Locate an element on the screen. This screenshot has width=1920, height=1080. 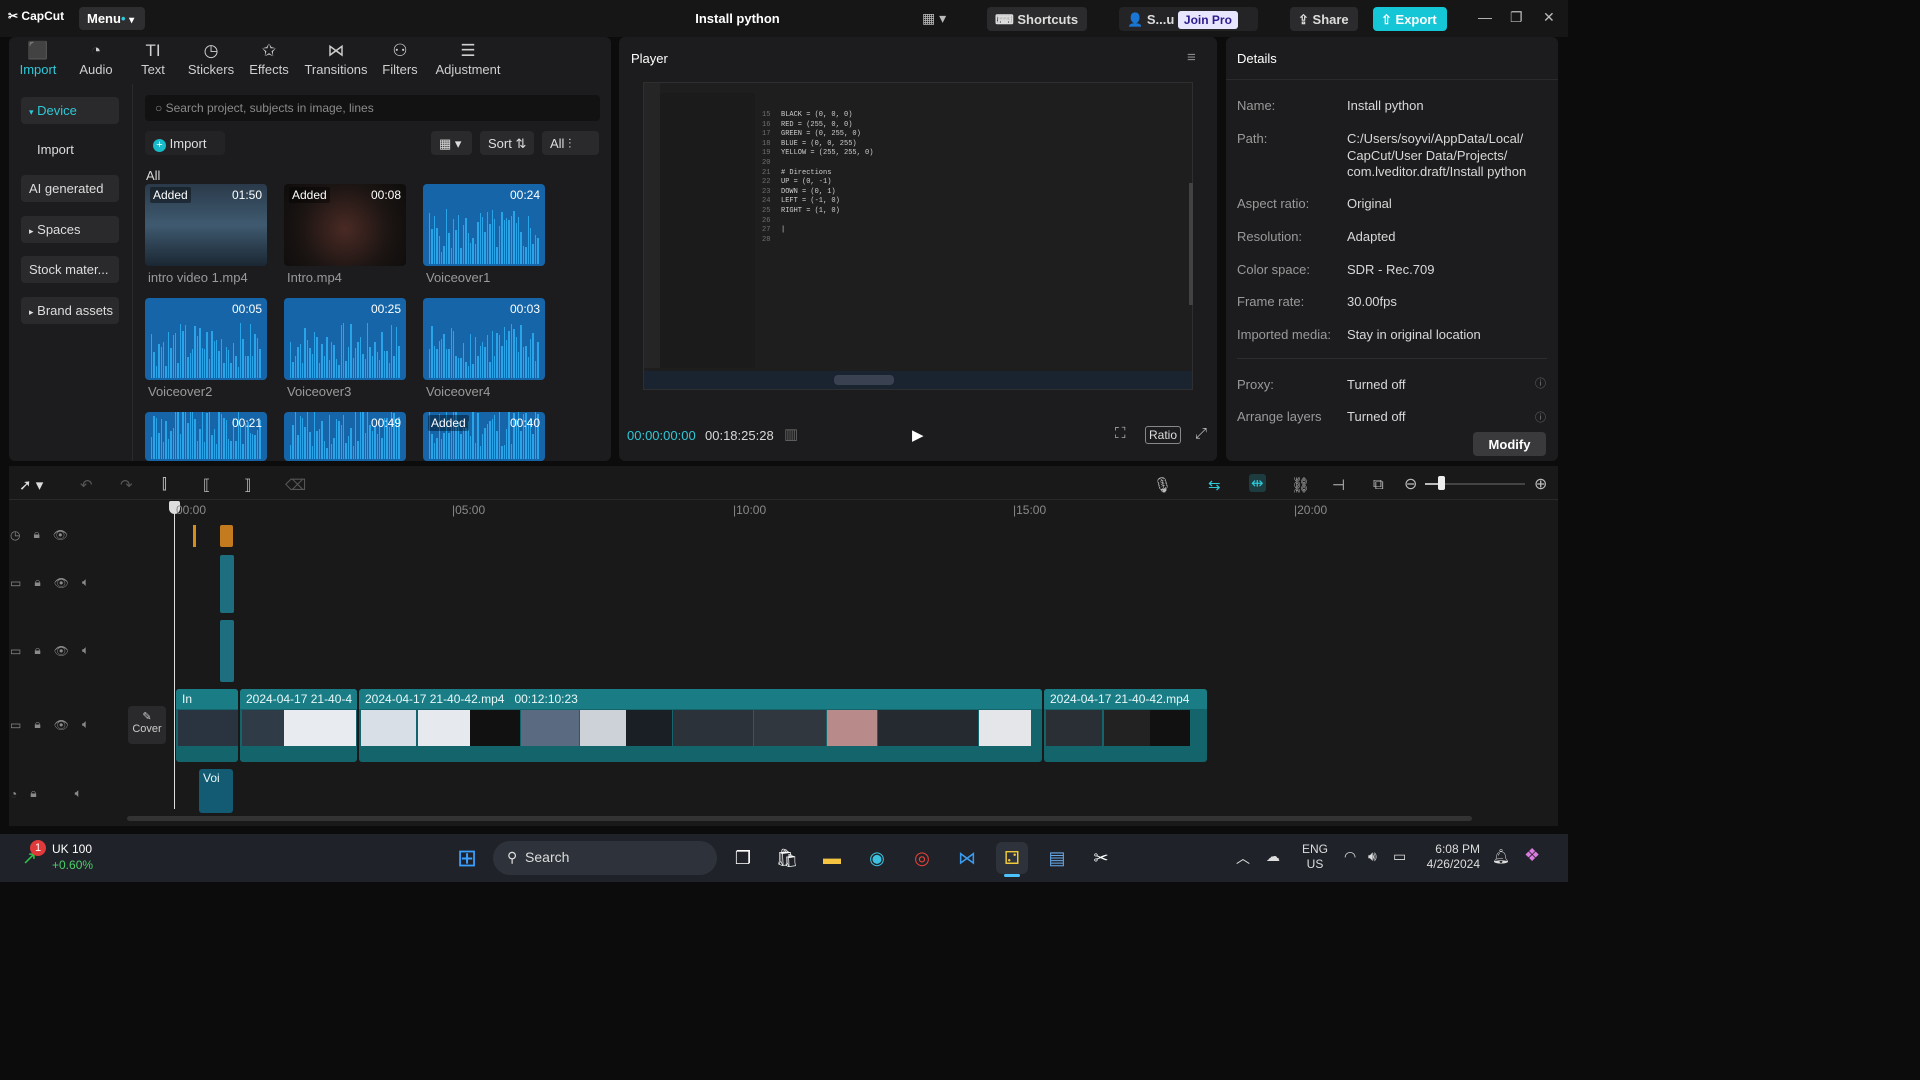
chrome-icon: ◎ is located at coordinates (922, 858).